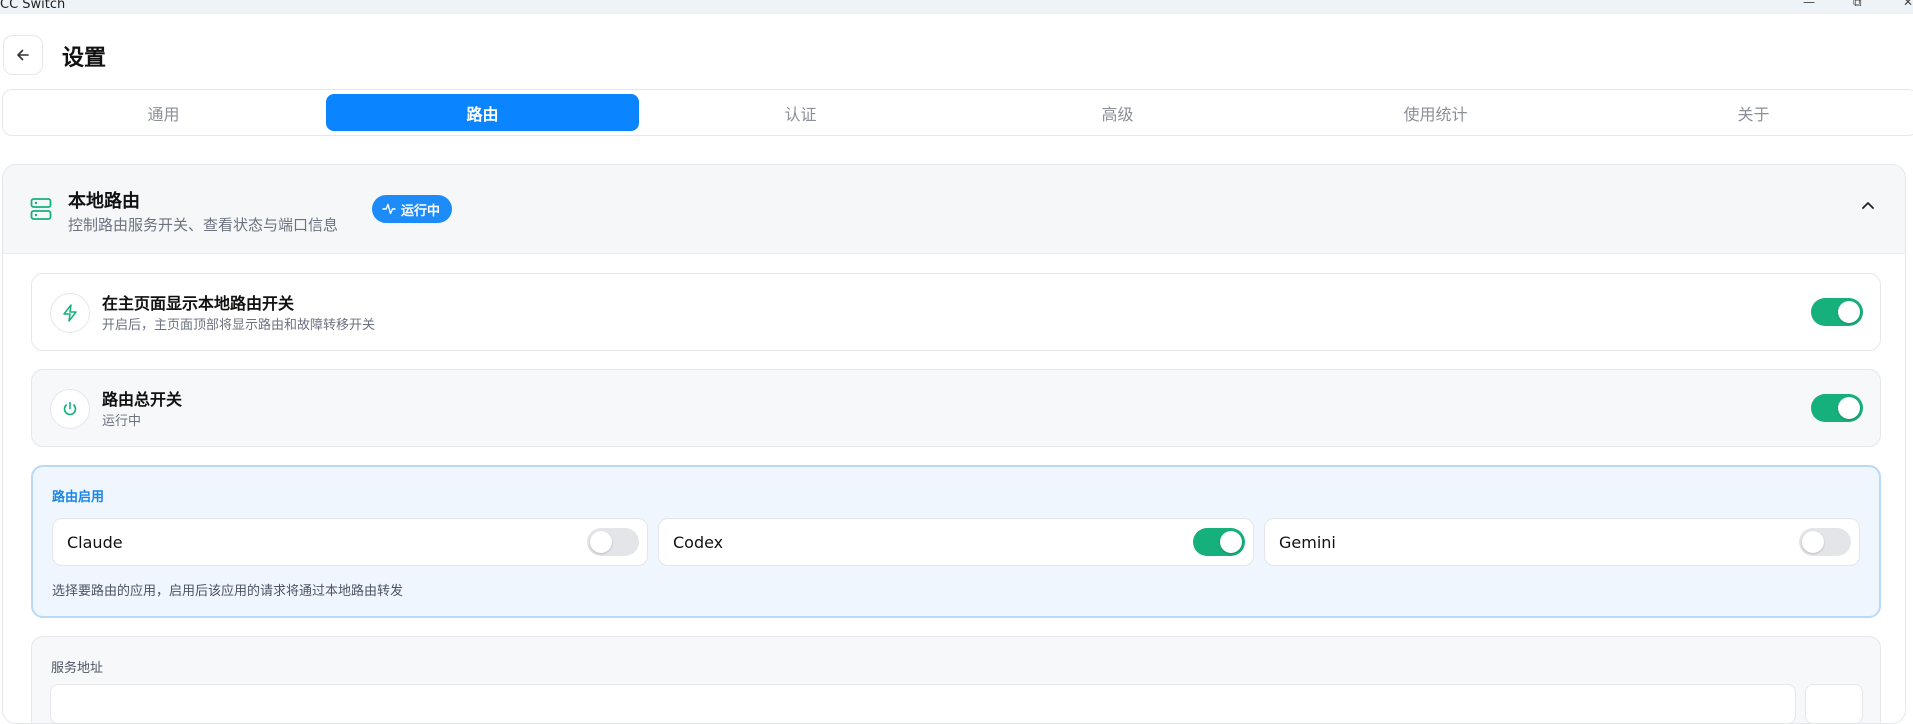 The width and height of the screenshot is (1913, 724). What do you see at coordinates (1834, 703) in the screenshot?
I see `service-address-action-button` at bounding box center [1834, 703].